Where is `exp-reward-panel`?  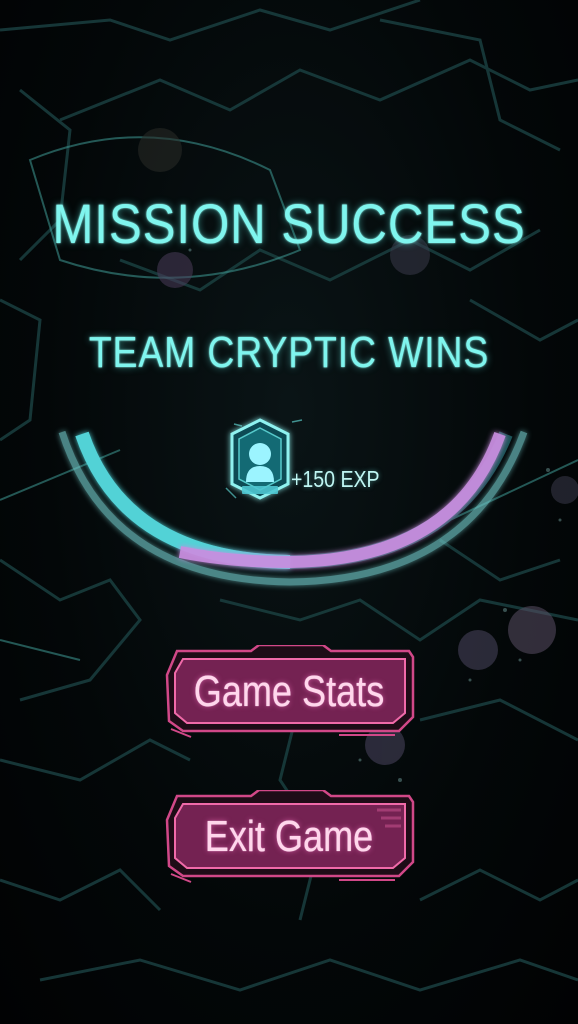
exp-reward-panel is located at coordinates (293, 502).